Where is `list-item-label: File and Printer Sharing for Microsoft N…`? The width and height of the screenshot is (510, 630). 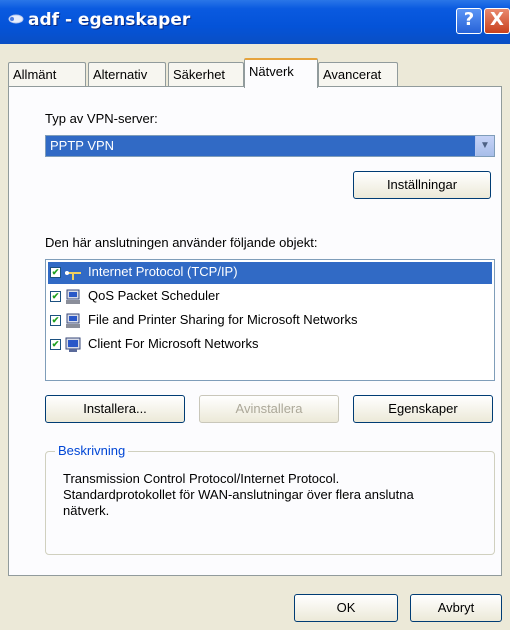
list-item-label: File and Printer Sharing for Microsoft N… is located at coordinates (223, 319).